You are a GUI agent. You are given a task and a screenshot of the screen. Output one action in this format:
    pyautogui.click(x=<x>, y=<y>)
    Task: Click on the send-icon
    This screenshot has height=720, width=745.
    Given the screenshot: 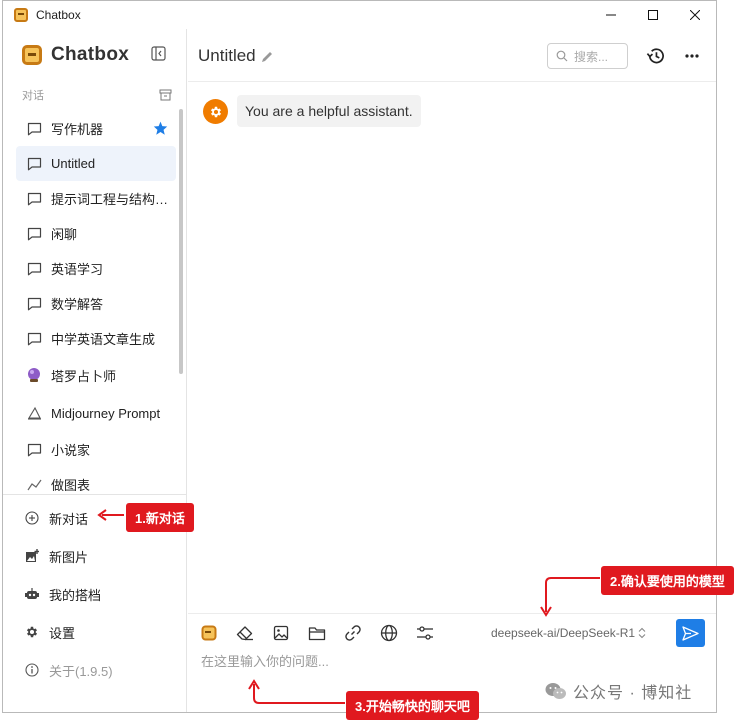 What is the action you would take?
    pyautogui.click(x=690, y=633)
    